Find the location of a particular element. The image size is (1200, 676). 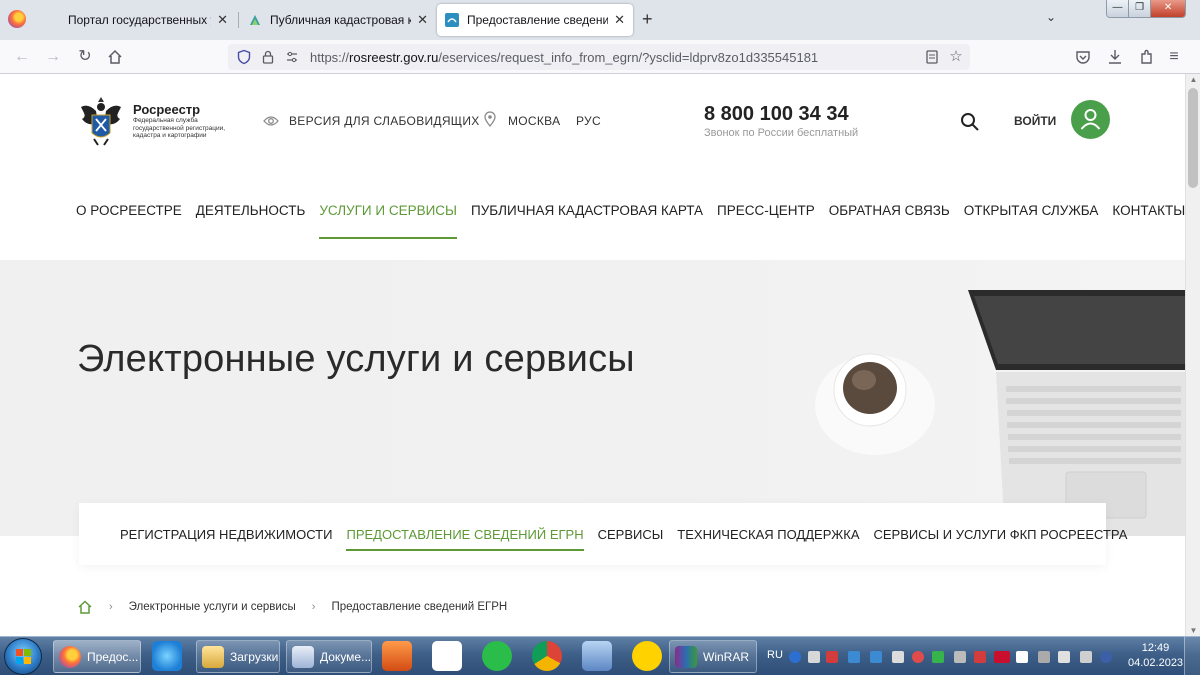

nav-open-service: ОТКРЫТАЯ СЛУЖБА is located at coordinates (1031, 221).